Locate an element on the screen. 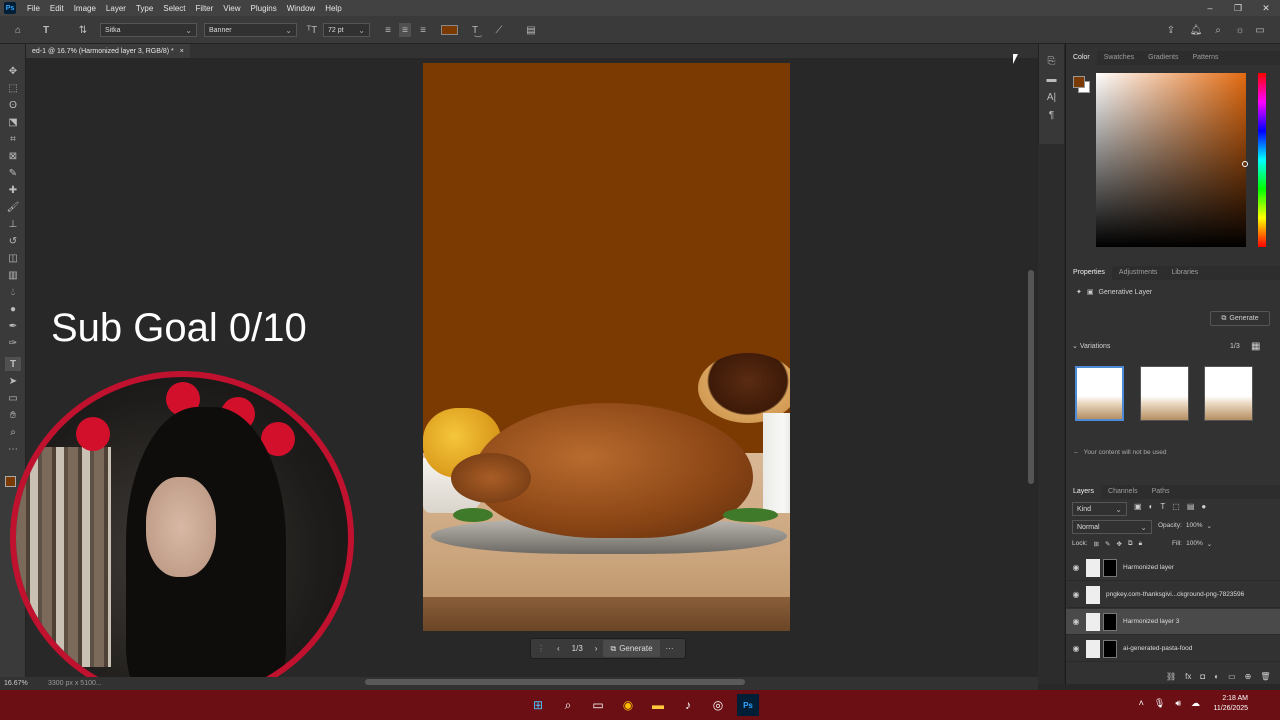 This screenshot has width=1280, height=720. tab-channels: Channels is located at coordinates (1123, 492).